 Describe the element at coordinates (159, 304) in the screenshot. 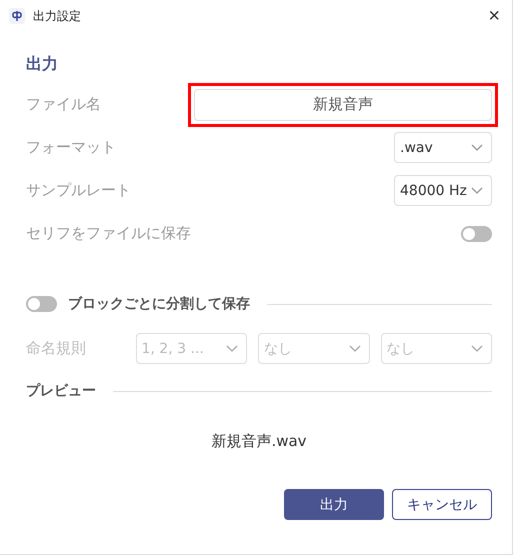

I see `split-label: ブロックごとに分割して保存` at that location.